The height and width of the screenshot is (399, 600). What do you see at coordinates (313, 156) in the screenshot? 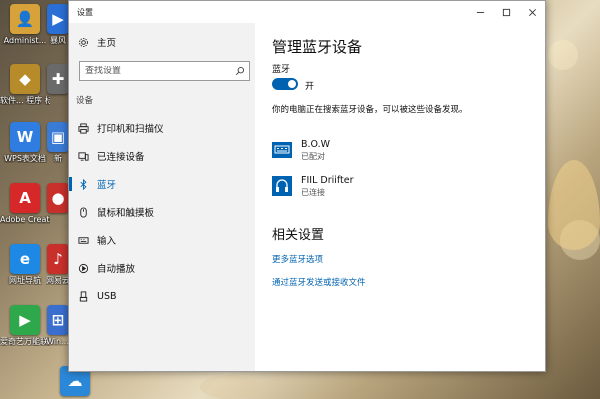
I see `device-status: 已配对` at bounding box center [313, 156].